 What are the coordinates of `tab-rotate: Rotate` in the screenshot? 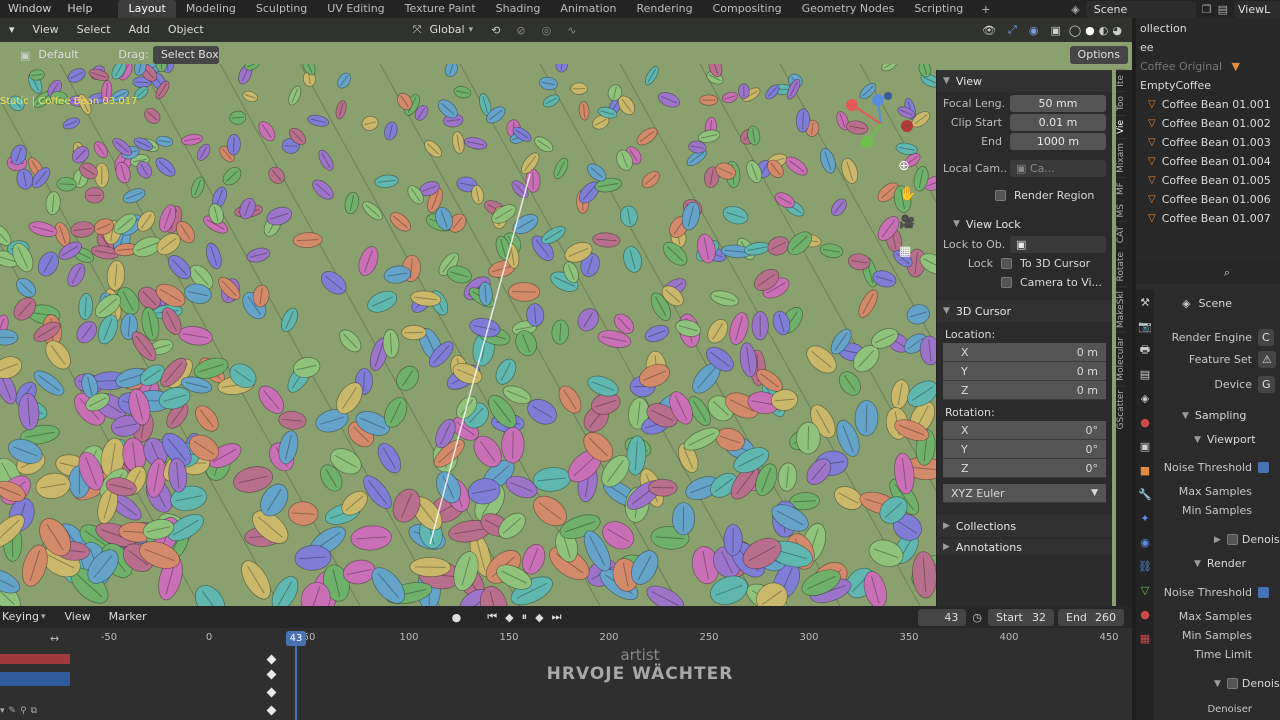 It's located at (1121, 266).